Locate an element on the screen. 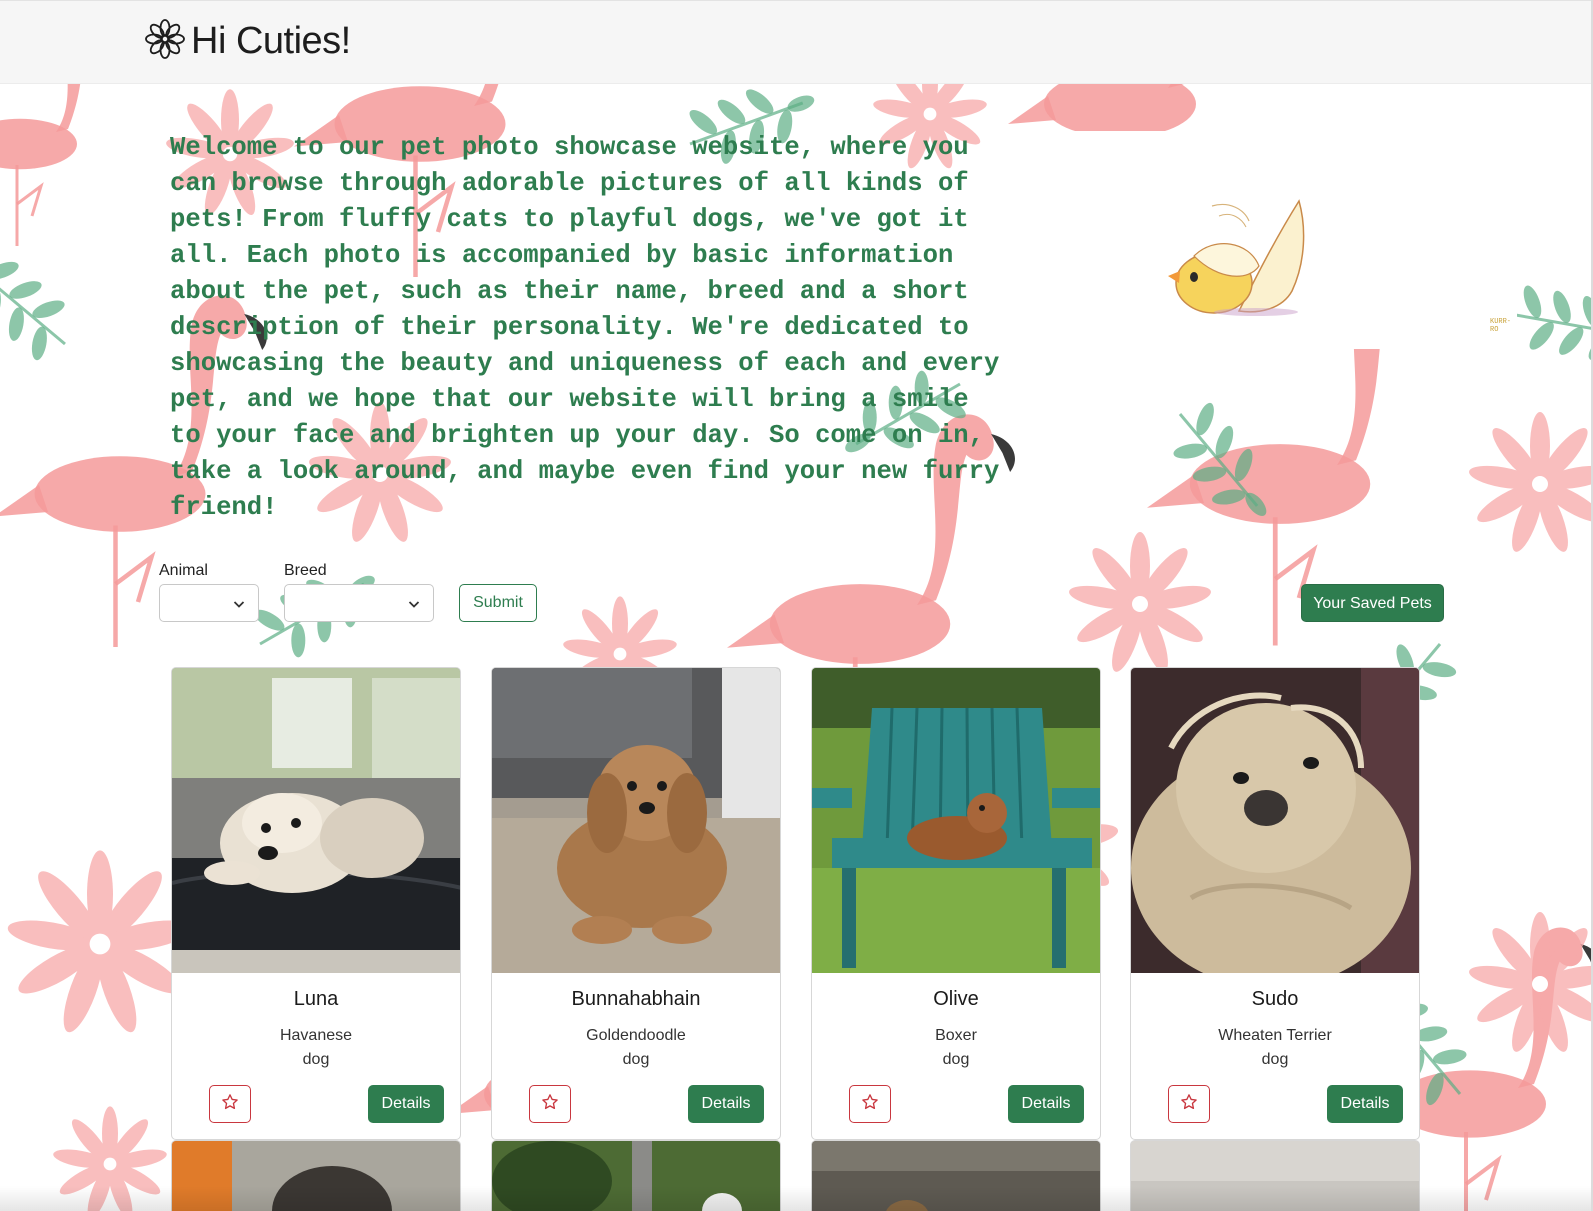  hero-caption: KURR-RO is located at coordinates (1501, 326).